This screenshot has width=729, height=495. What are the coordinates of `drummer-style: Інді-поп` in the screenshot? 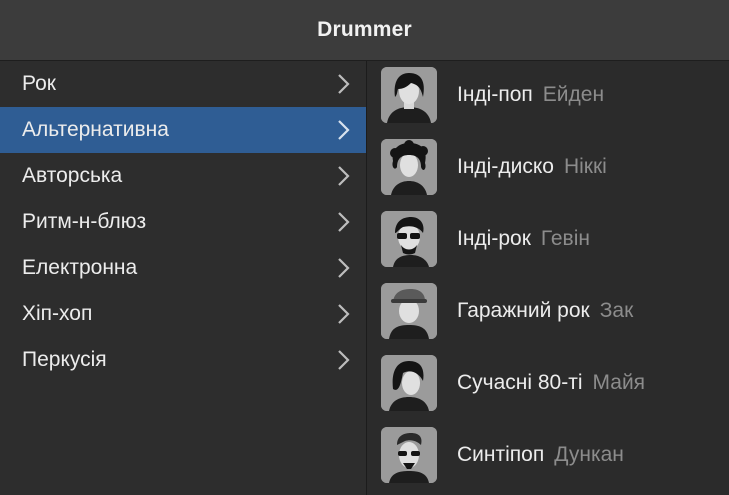 It's located at (495, 94).